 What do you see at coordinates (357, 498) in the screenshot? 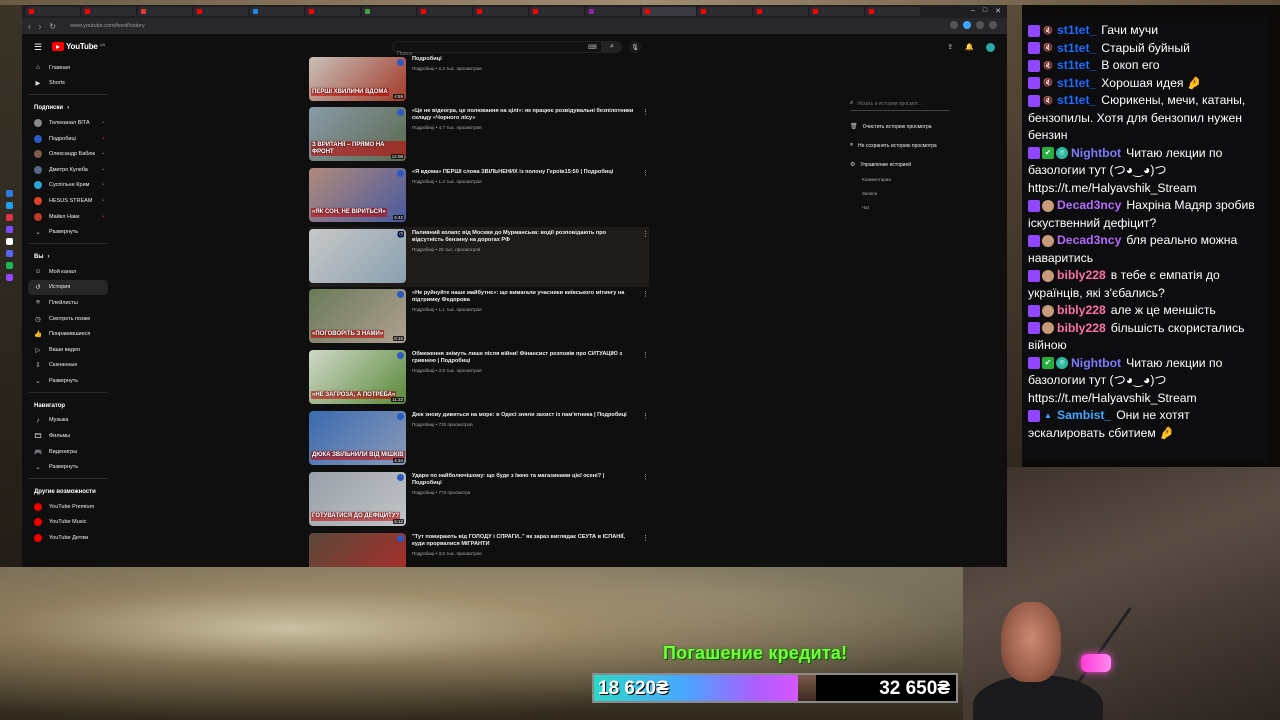
I see `video-thumbnail: ГОТУВАТИСЯ ДО ДЕФІЦИТУ? 6:12` at bounding box center [357, 498].